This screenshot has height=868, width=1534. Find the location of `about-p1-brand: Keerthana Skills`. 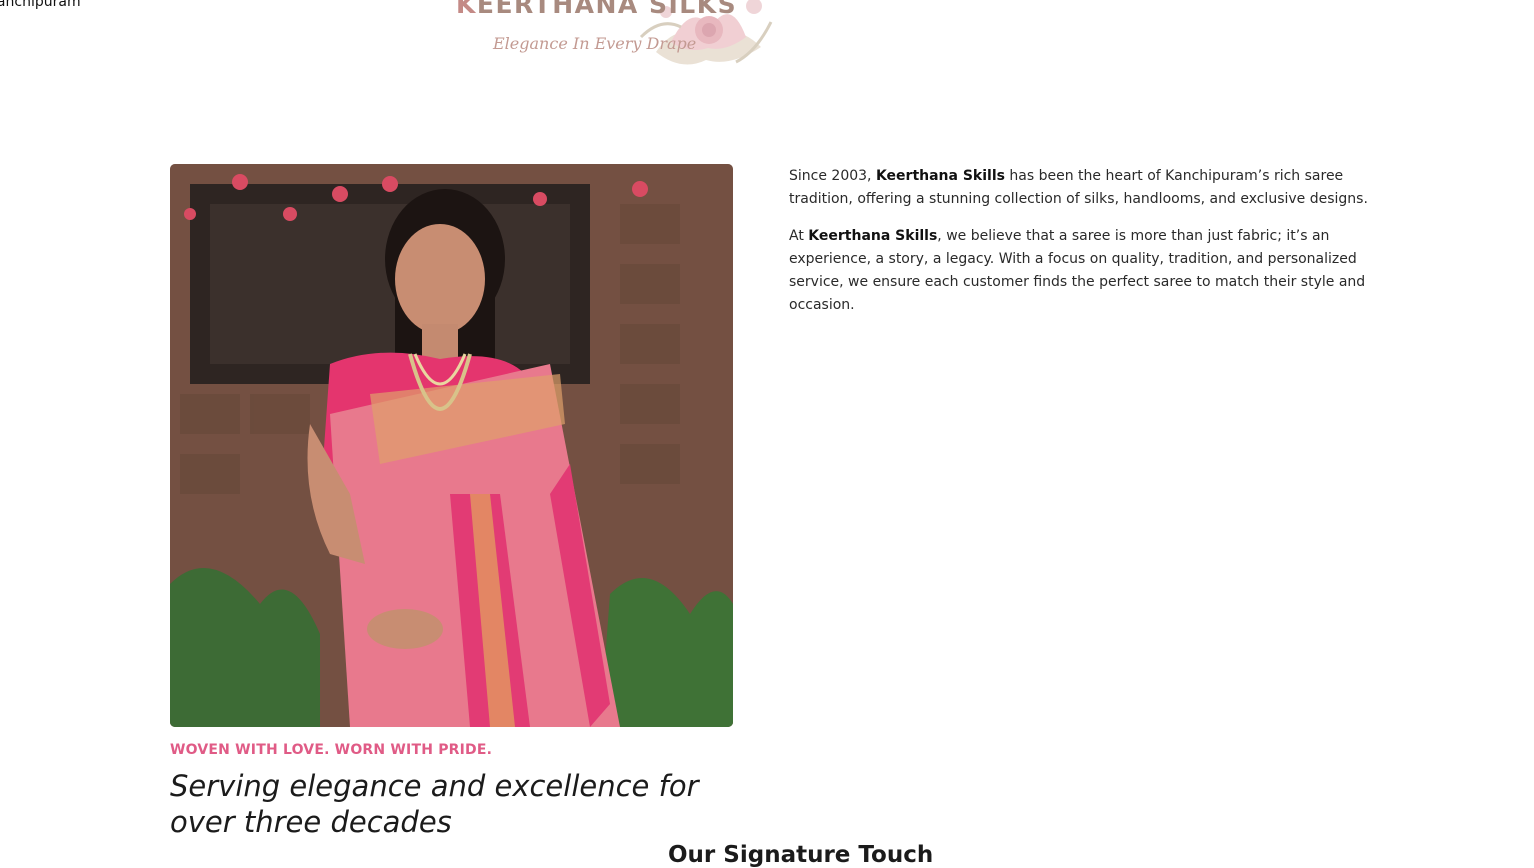

about-p1-brand: Keerthana Skills is located at coordinates (940, 176).